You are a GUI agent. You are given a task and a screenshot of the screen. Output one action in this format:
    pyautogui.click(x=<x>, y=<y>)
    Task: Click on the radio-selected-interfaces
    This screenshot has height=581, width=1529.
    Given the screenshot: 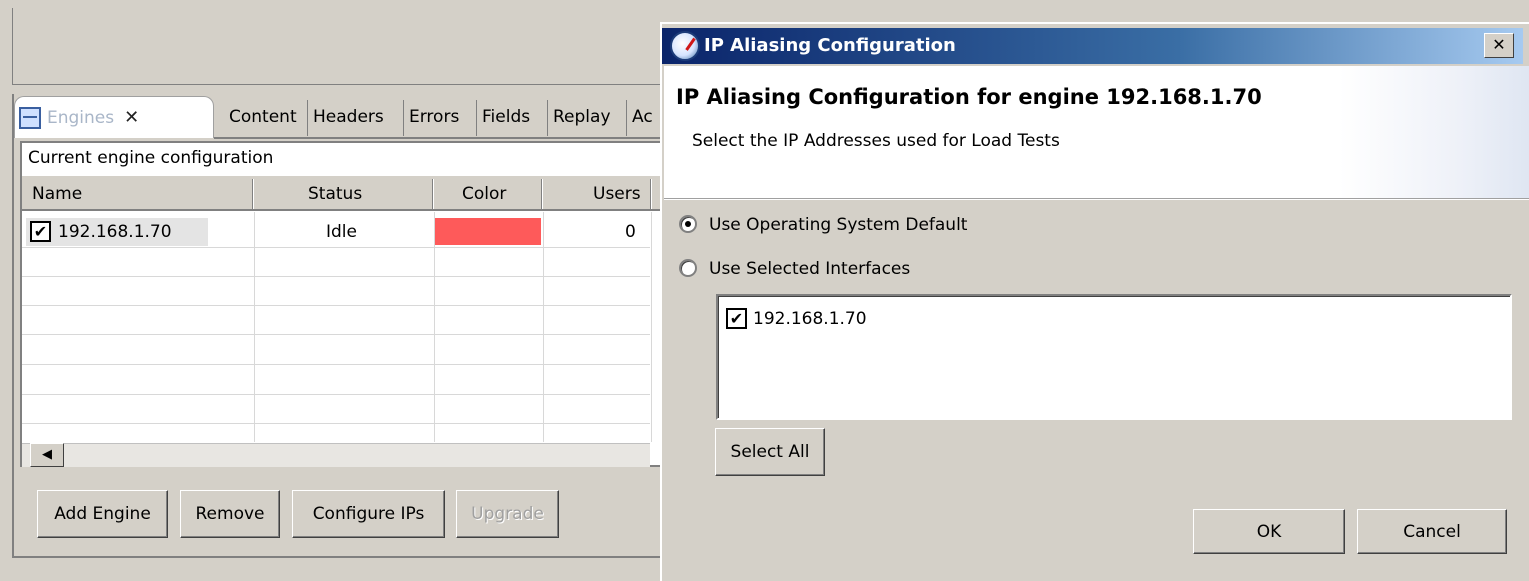 What is the action you would take?
    pyautogui.click(x=688, y=268)
    